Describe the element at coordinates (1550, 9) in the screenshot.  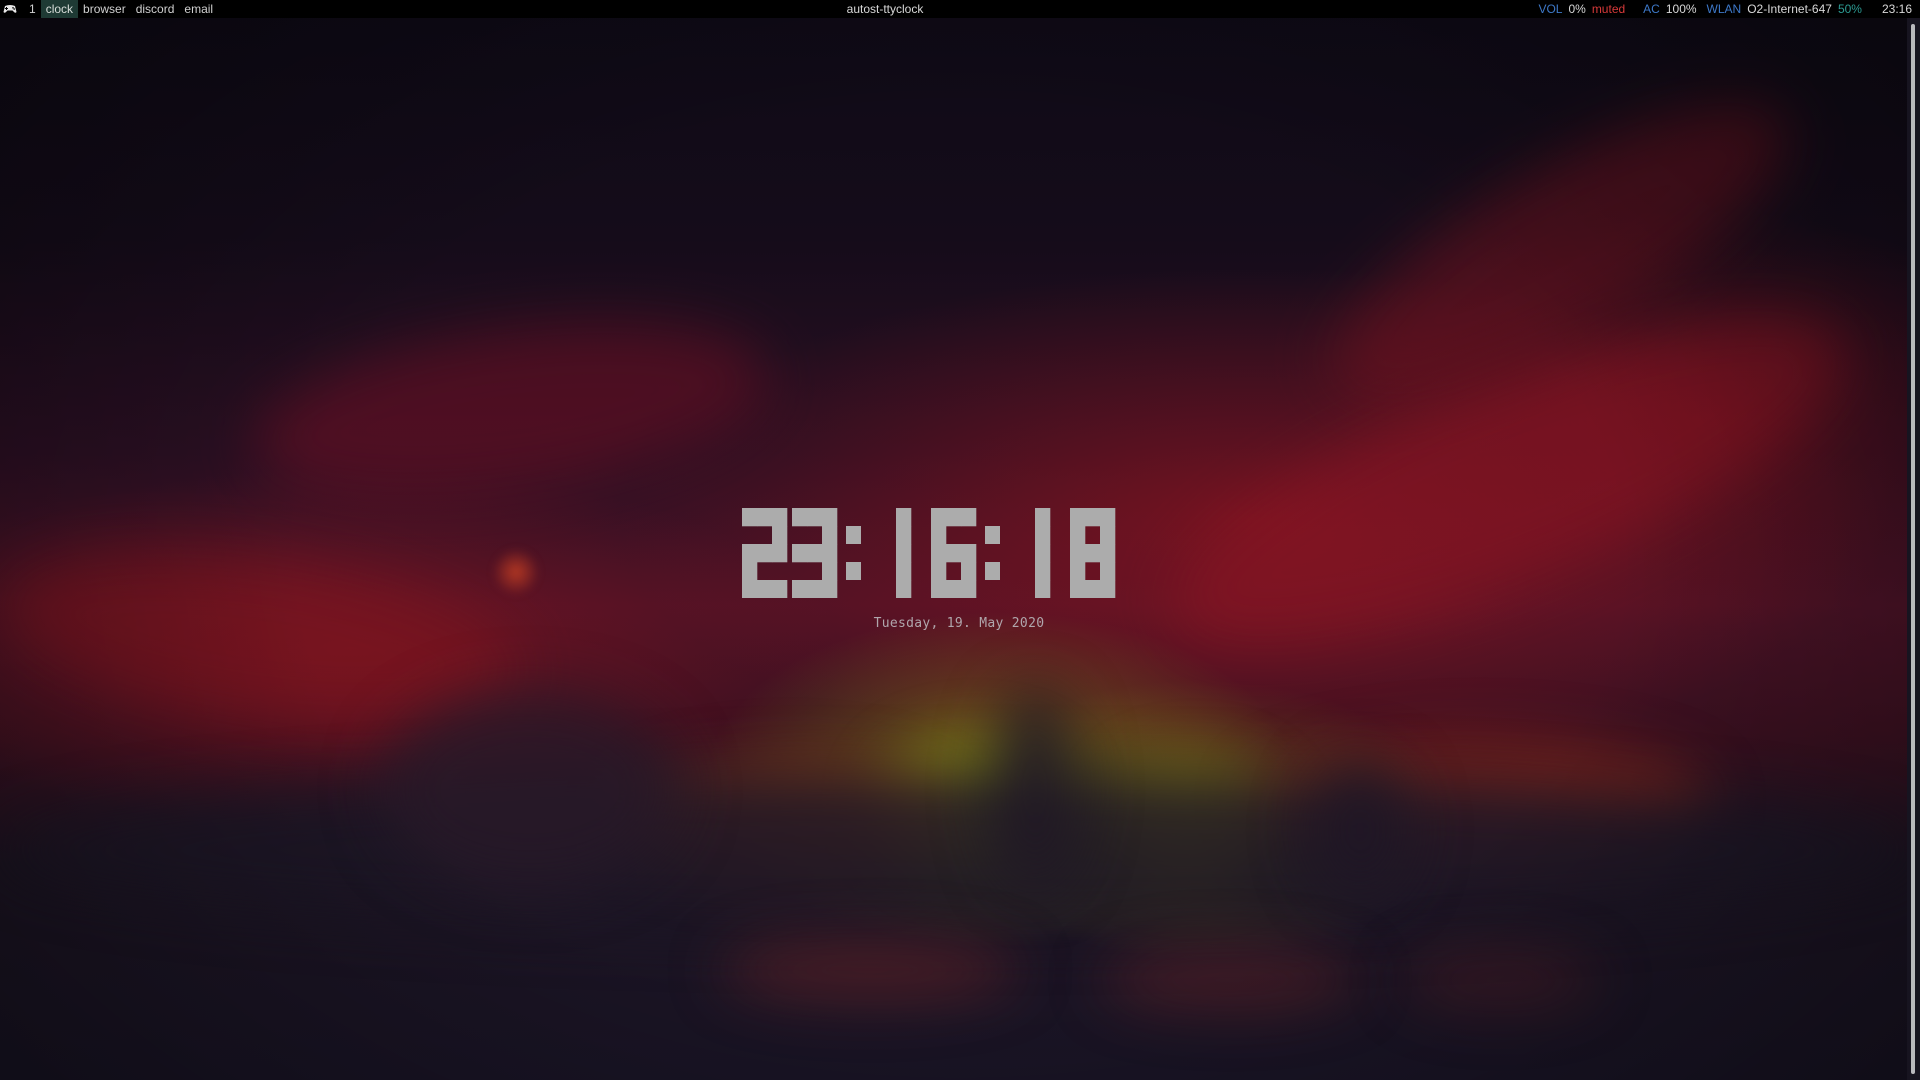
I see `volume-label: VOL` at that location.